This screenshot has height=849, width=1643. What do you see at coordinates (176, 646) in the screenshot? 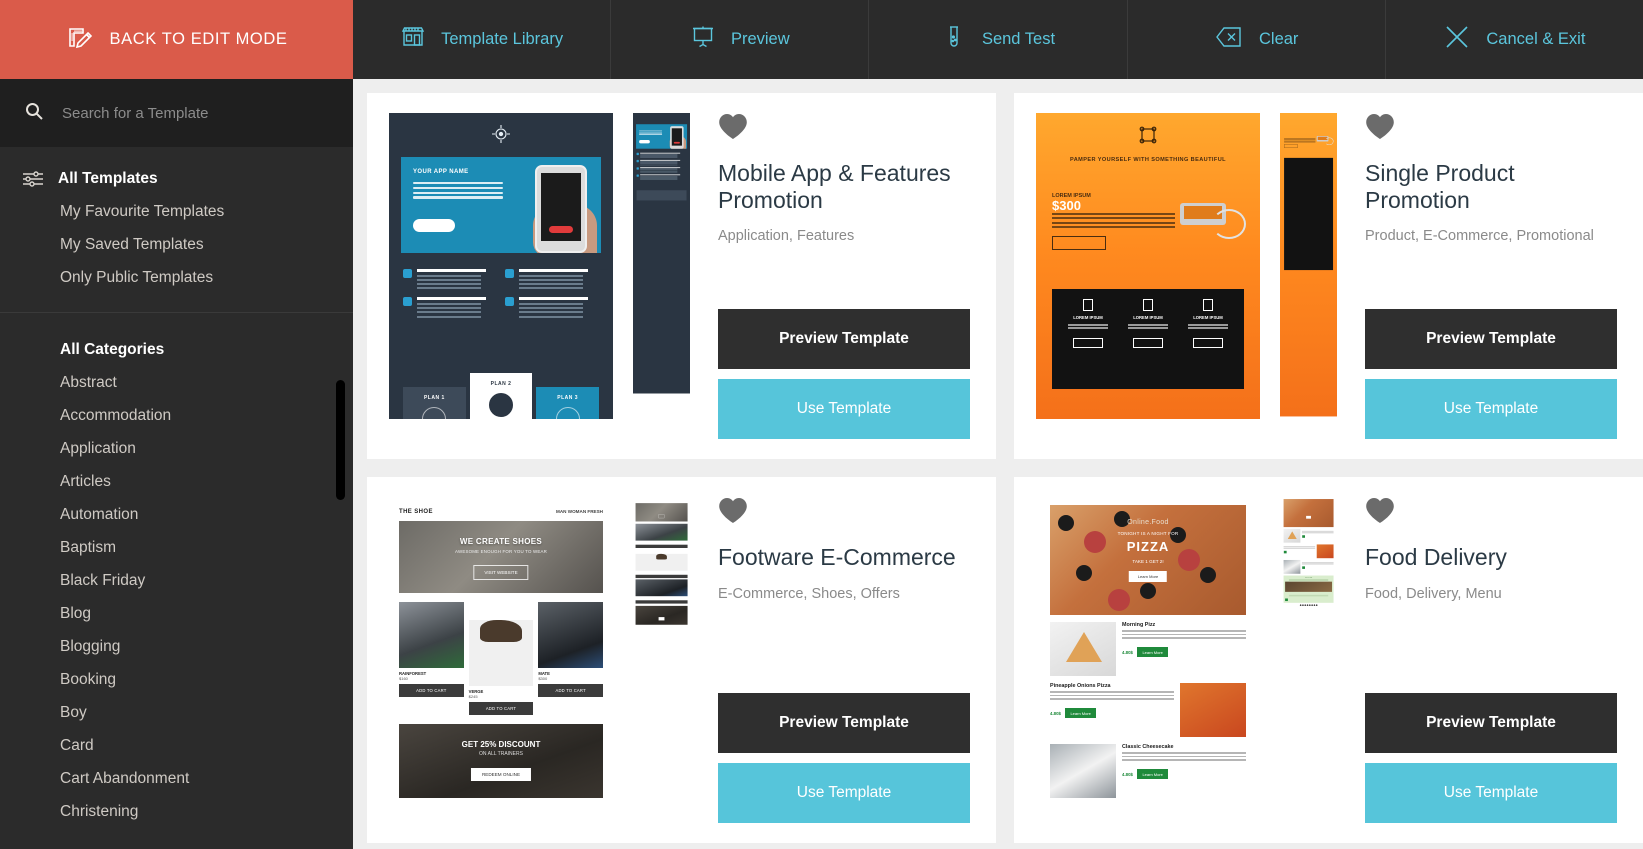
I see `sidebar-item-blogging: Blogging` at bounding box center [176, 646].